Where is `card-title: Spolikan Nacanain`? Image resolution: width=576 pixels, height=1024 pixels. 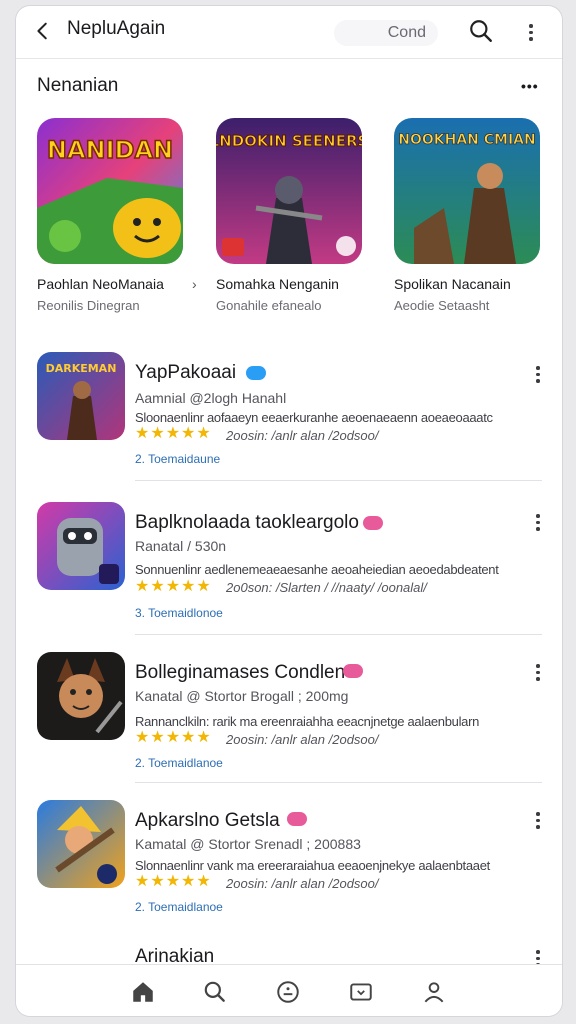
card-title: Spolikan Nacanain is located at coordinates (452, 284).